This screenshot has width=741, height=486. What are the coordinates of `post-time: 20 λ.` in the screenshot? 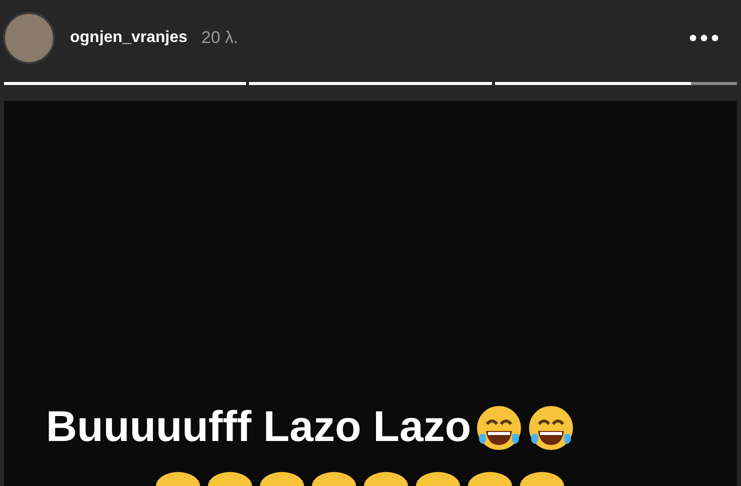 It's located at (219, 38).